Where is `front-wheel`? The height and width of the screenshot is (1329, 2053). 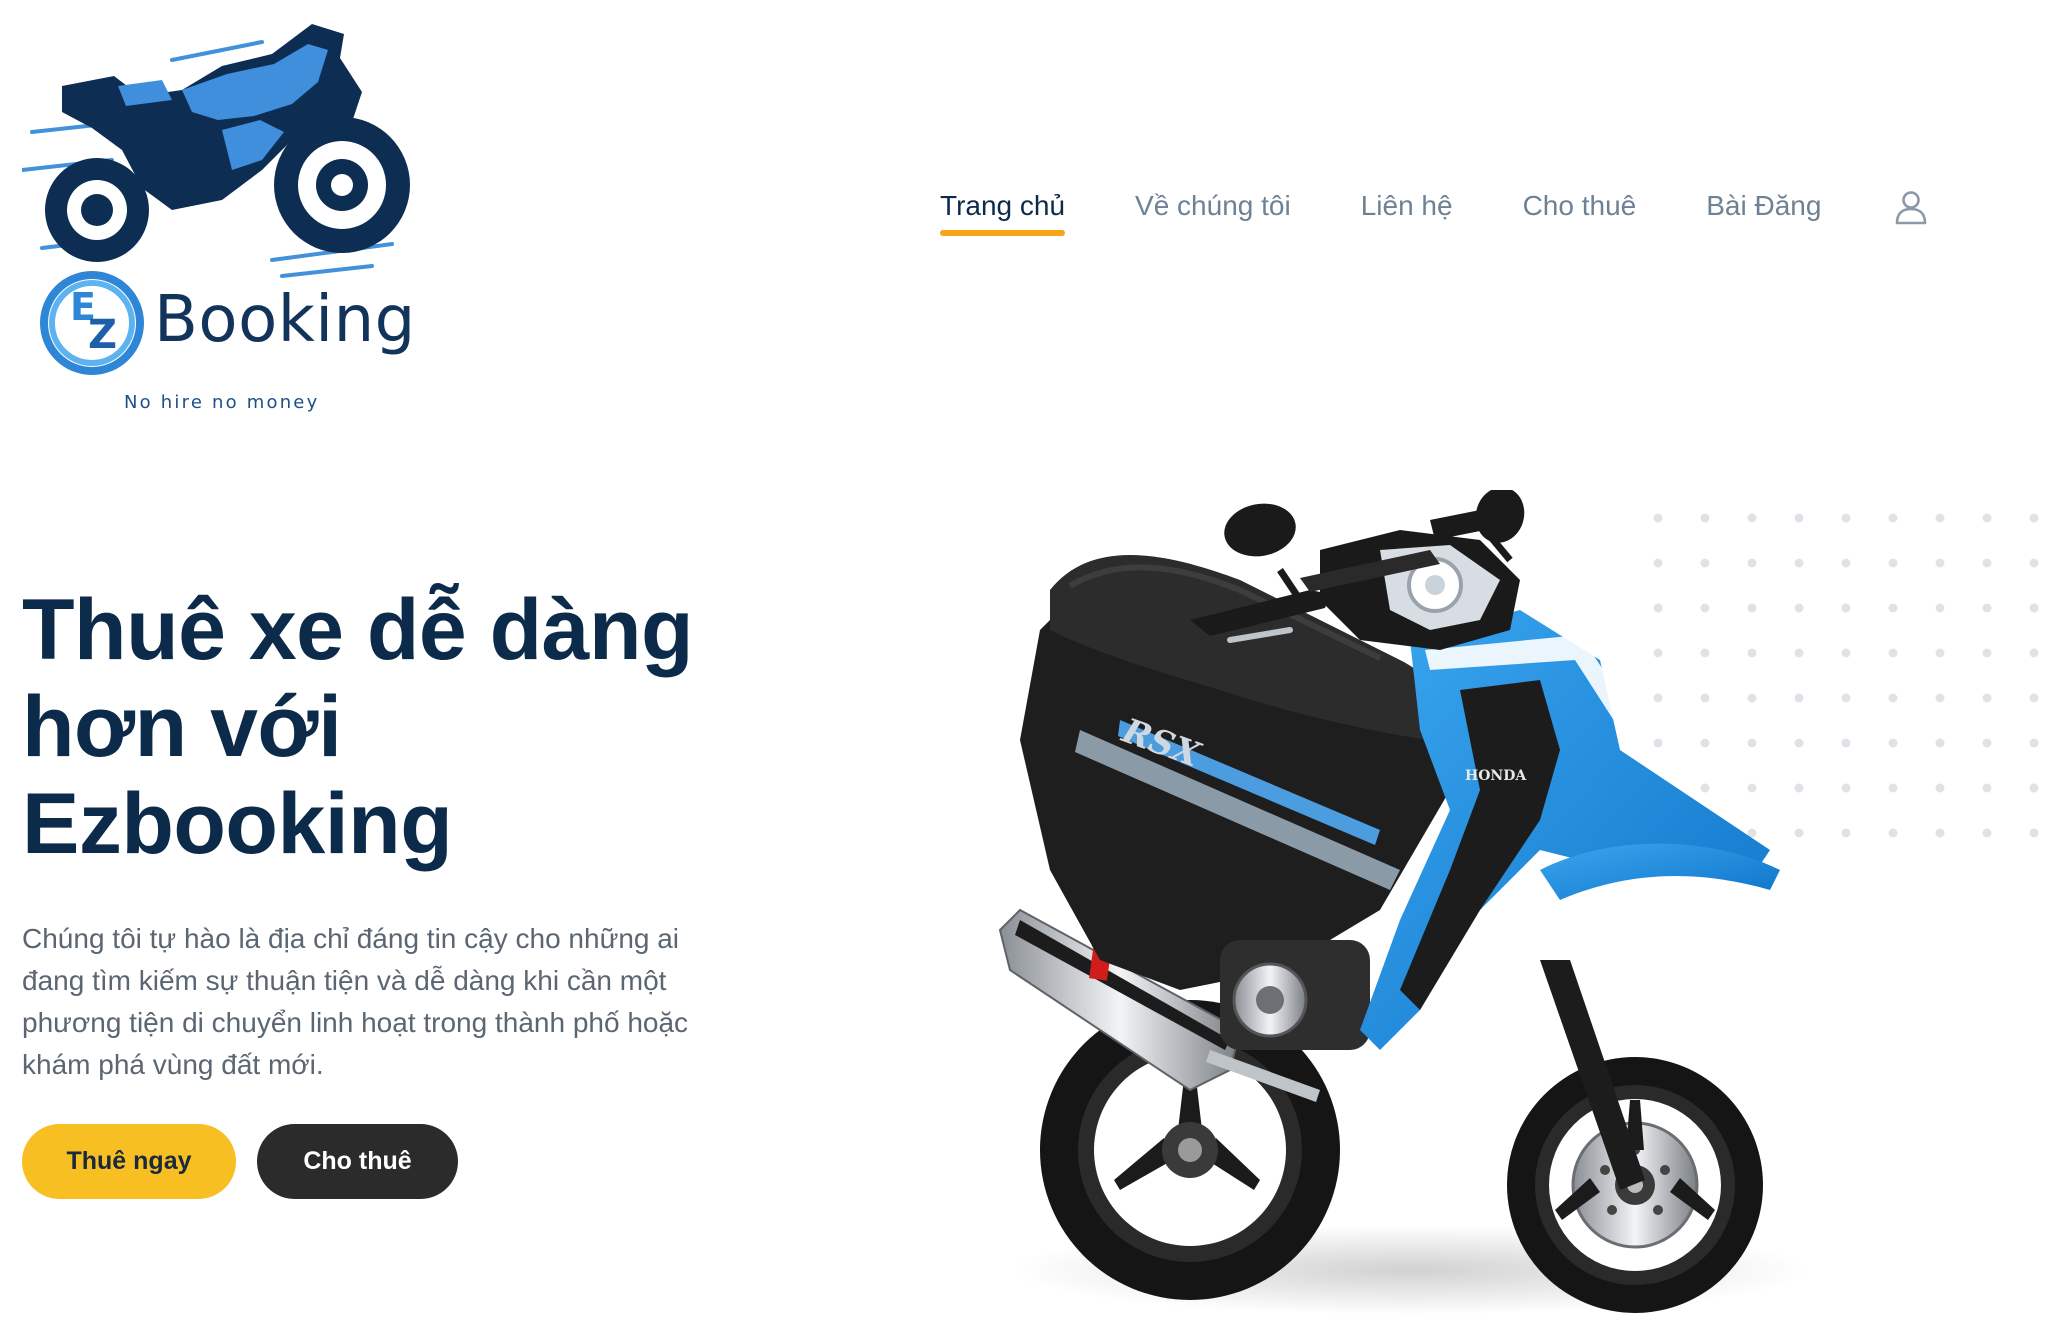 front-wheel is located at coordinates (1635, 1185).